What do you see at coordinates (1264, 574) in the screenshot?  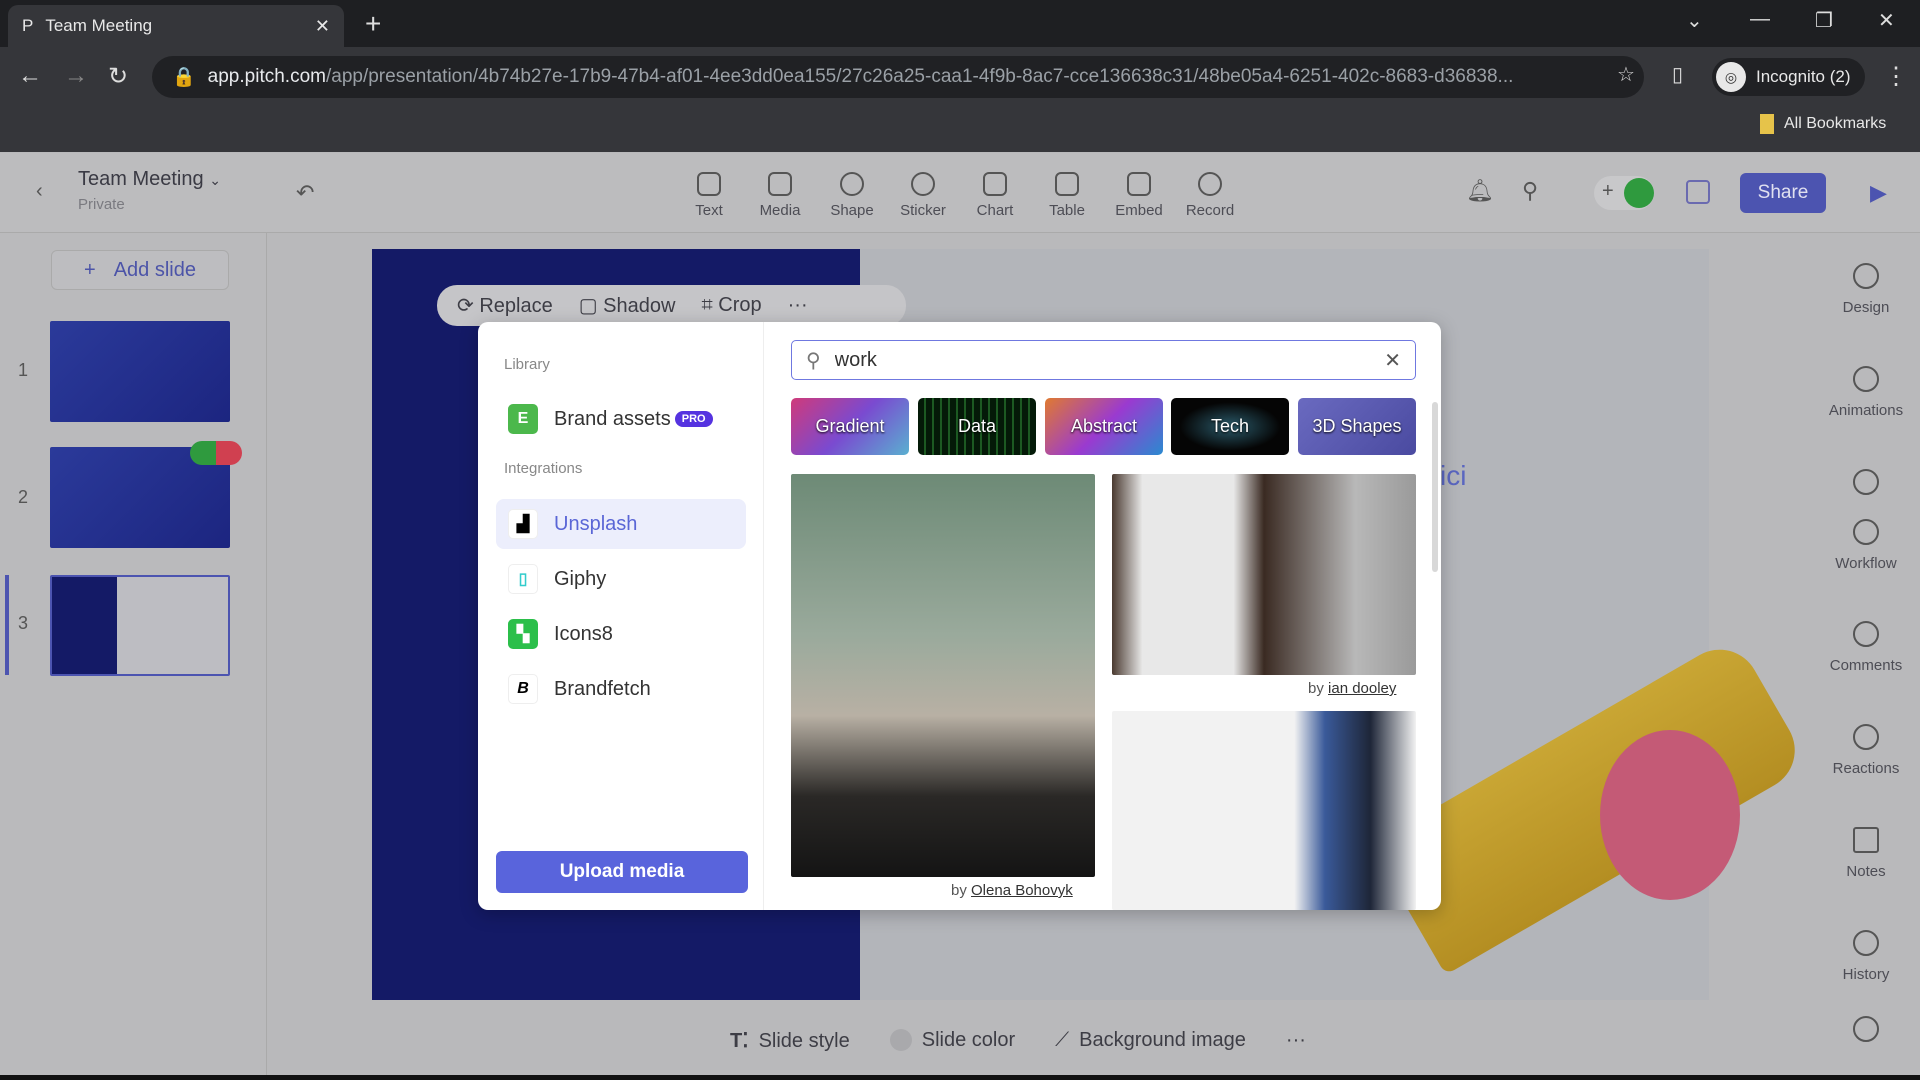 I see `photo-desk-top-view` at bounding box center [1264, 574].